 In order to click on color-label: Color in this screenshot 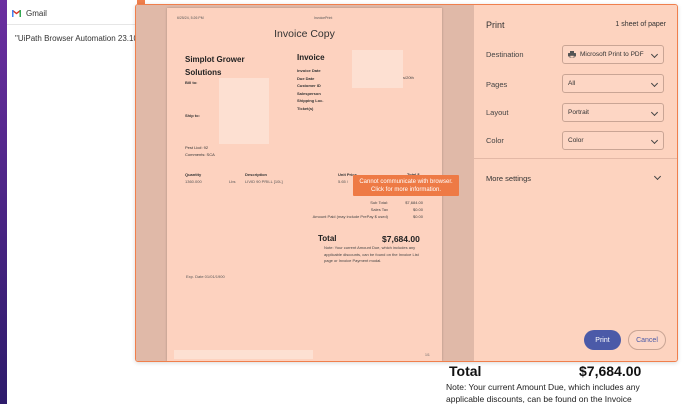, I will do `click(495, 140)`.